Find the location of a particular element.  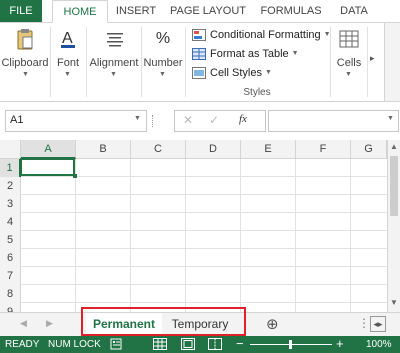

conditional-formatting-label: Conditional Formatting is located at coordinates (265, 35).